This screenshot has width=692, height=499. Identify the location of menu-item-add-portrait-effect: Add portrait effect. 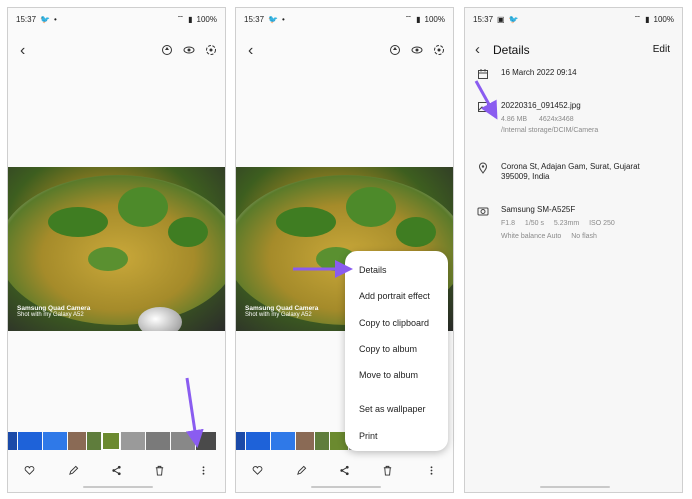
(396, 296).